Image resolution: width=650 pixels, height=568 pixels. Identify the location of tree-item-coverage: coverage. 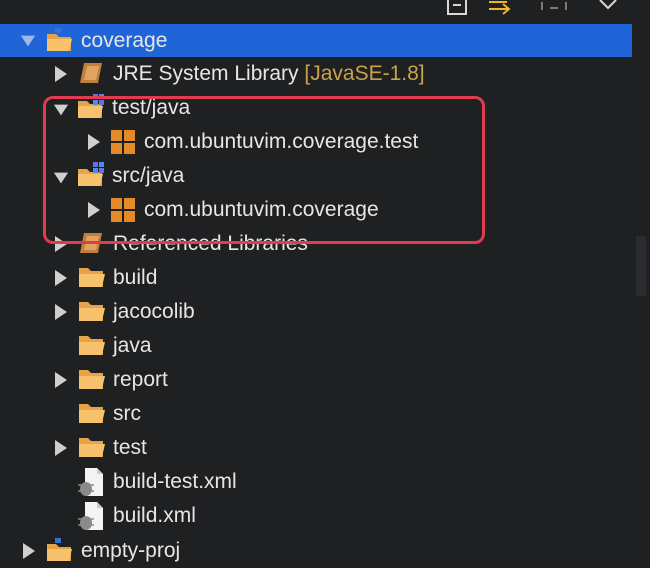
(316, 40).